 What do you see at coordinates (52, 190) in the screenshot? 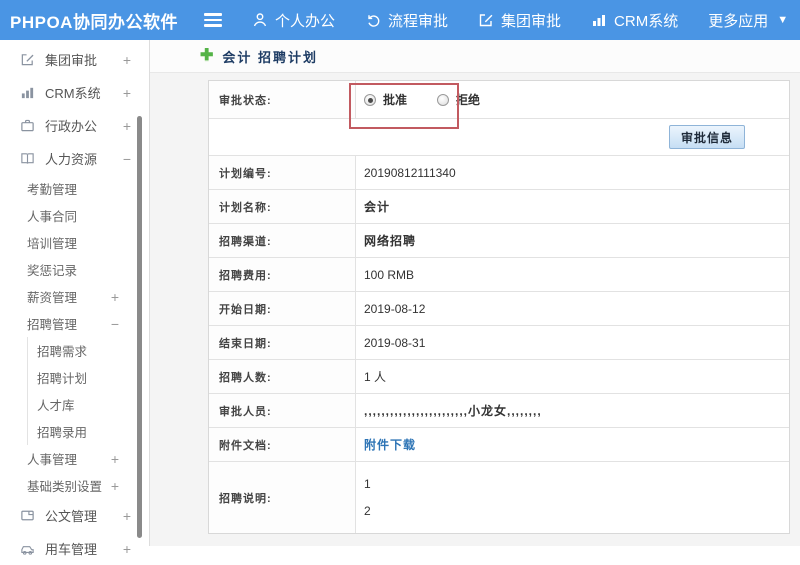
I see `sidebar-item-label: 考勤管理` at bounding box center [52, 190].